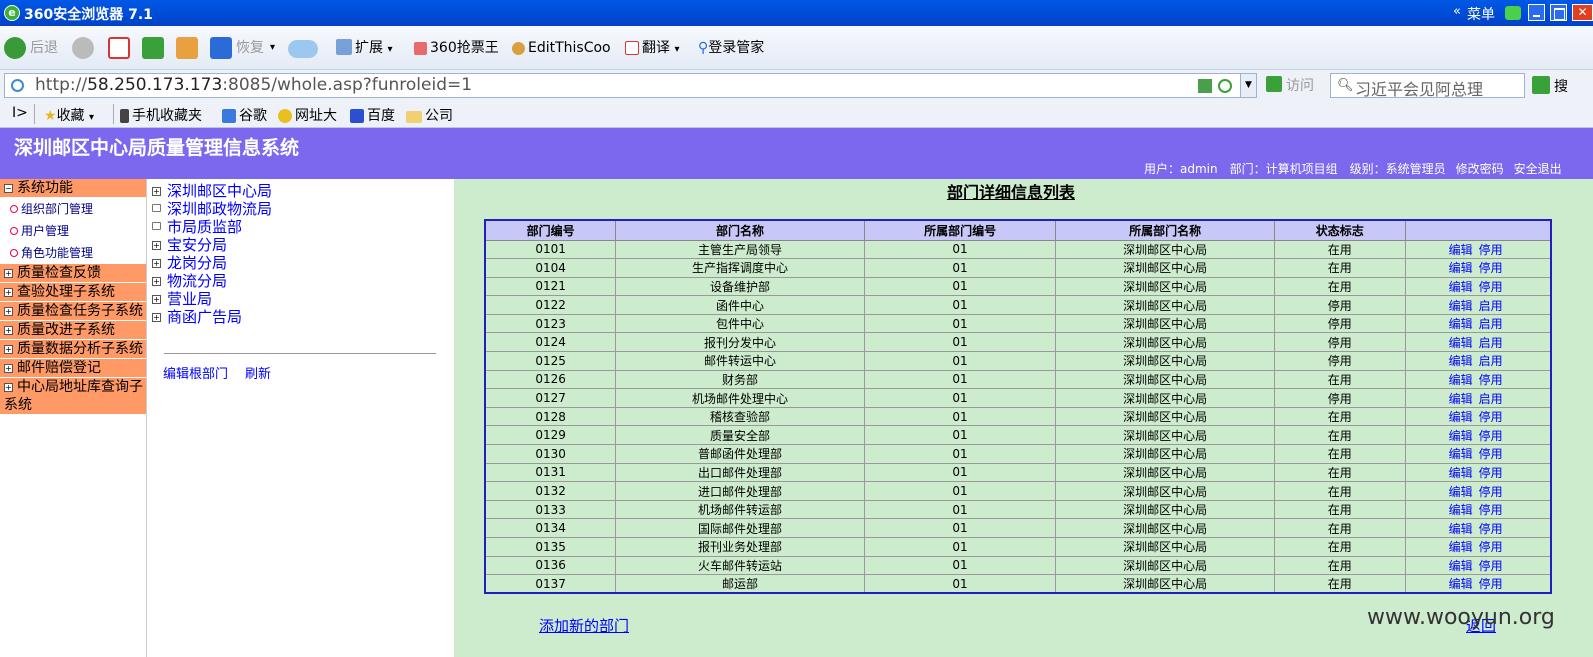 The width and height of the screenshot is (1593, 657). What do you see at coordinates (429, 115) in the screenshot?
I see `fav-folder-company: 公司` at bounding box center [429, 115].